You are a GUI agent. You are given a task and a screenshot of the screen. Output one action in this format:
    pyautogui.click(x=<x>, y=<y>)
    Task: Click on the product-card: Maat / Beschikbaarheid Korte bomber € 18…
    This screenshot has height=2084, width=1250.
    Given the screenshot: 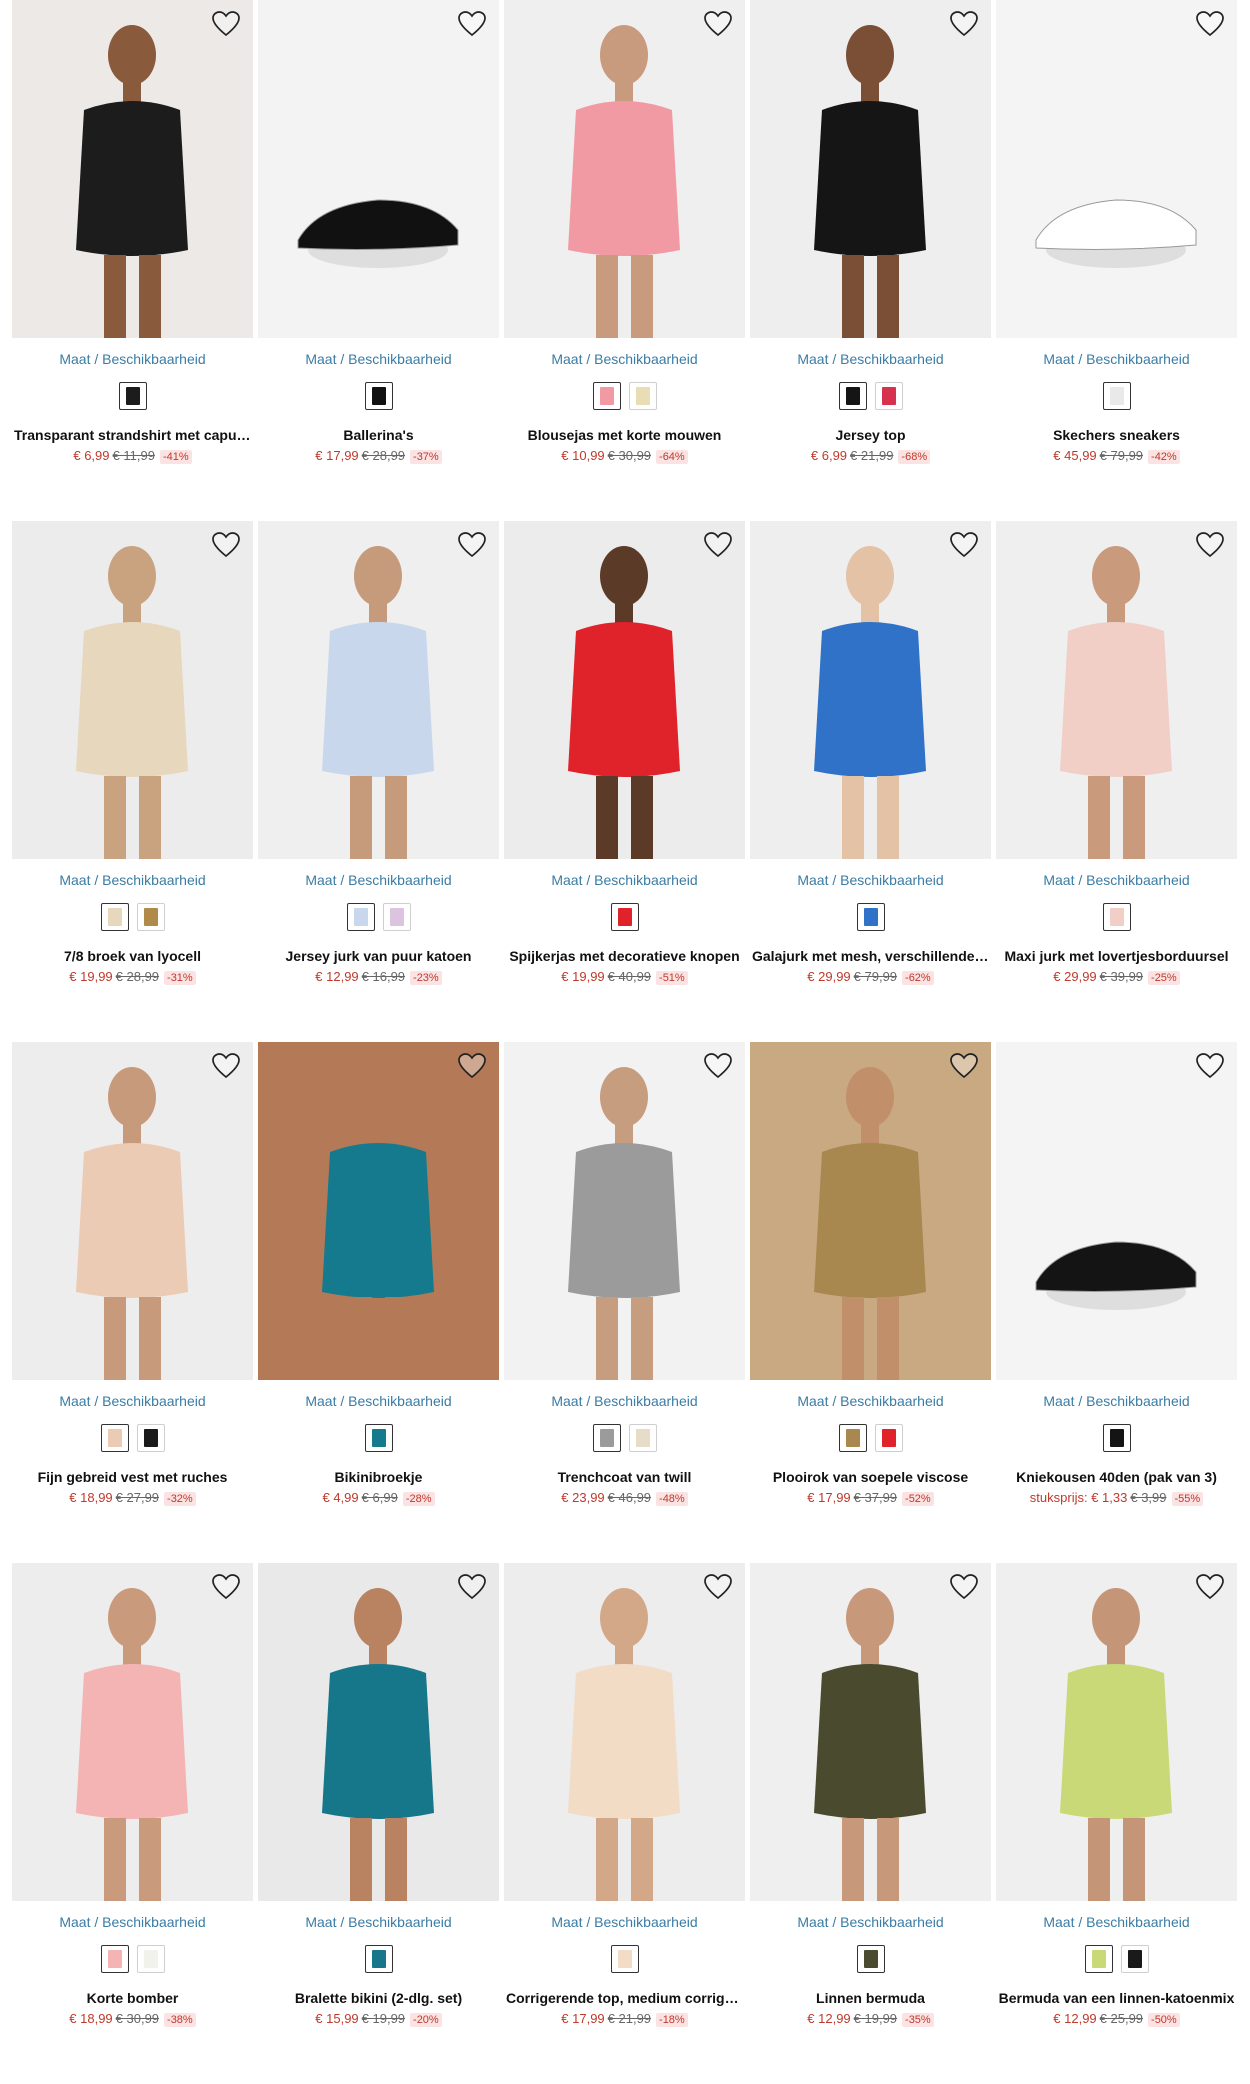 What is the action you would take?
    pyautogui.click(x=132, y=1823)
    